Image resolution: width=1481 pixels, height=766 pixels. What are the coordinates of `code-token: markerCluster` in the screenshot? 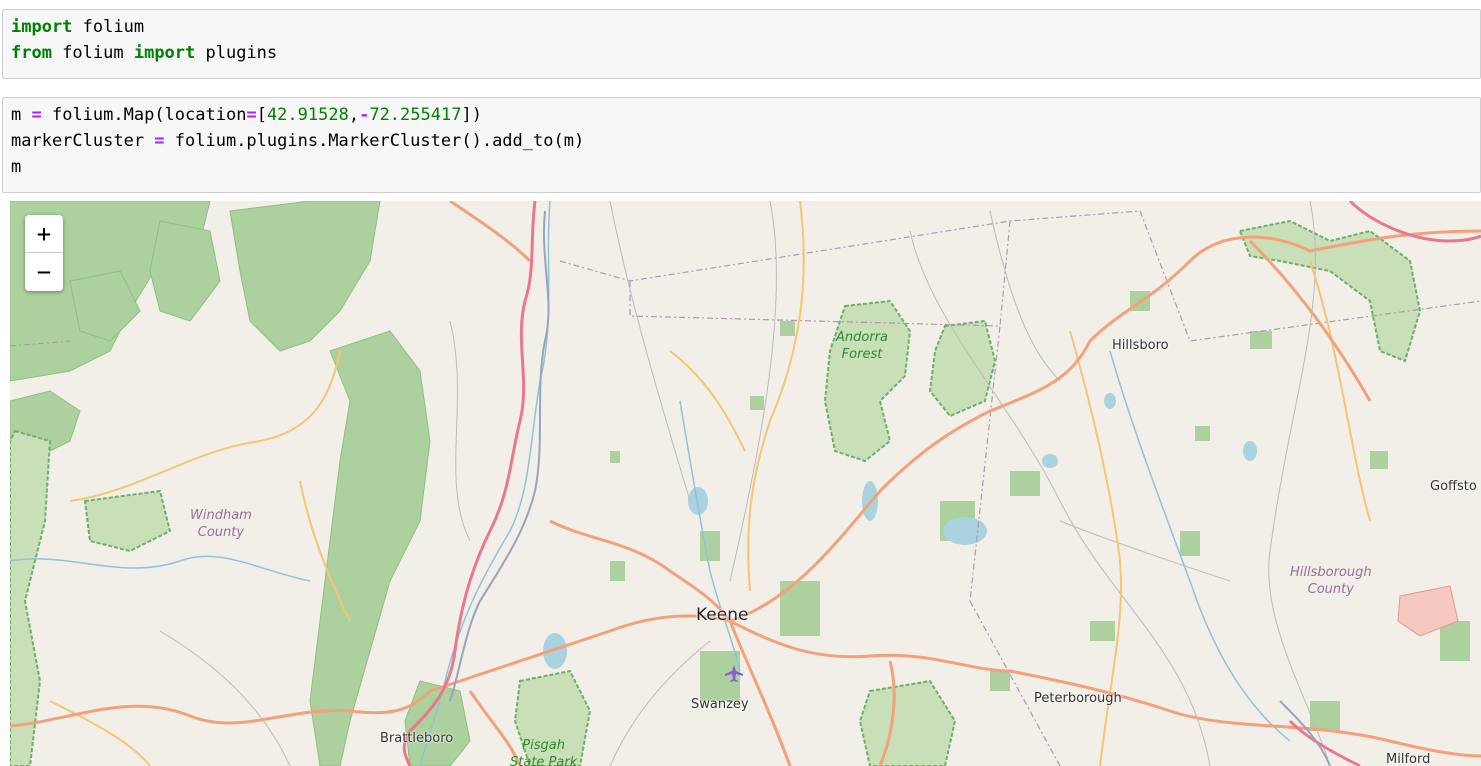 It's located at (83, 141).